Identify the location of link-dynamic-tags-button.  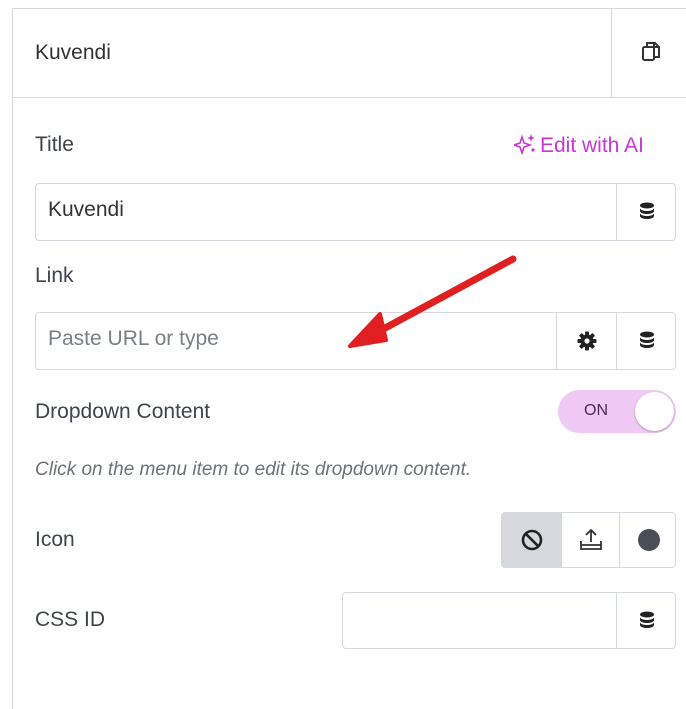
(646, 341).